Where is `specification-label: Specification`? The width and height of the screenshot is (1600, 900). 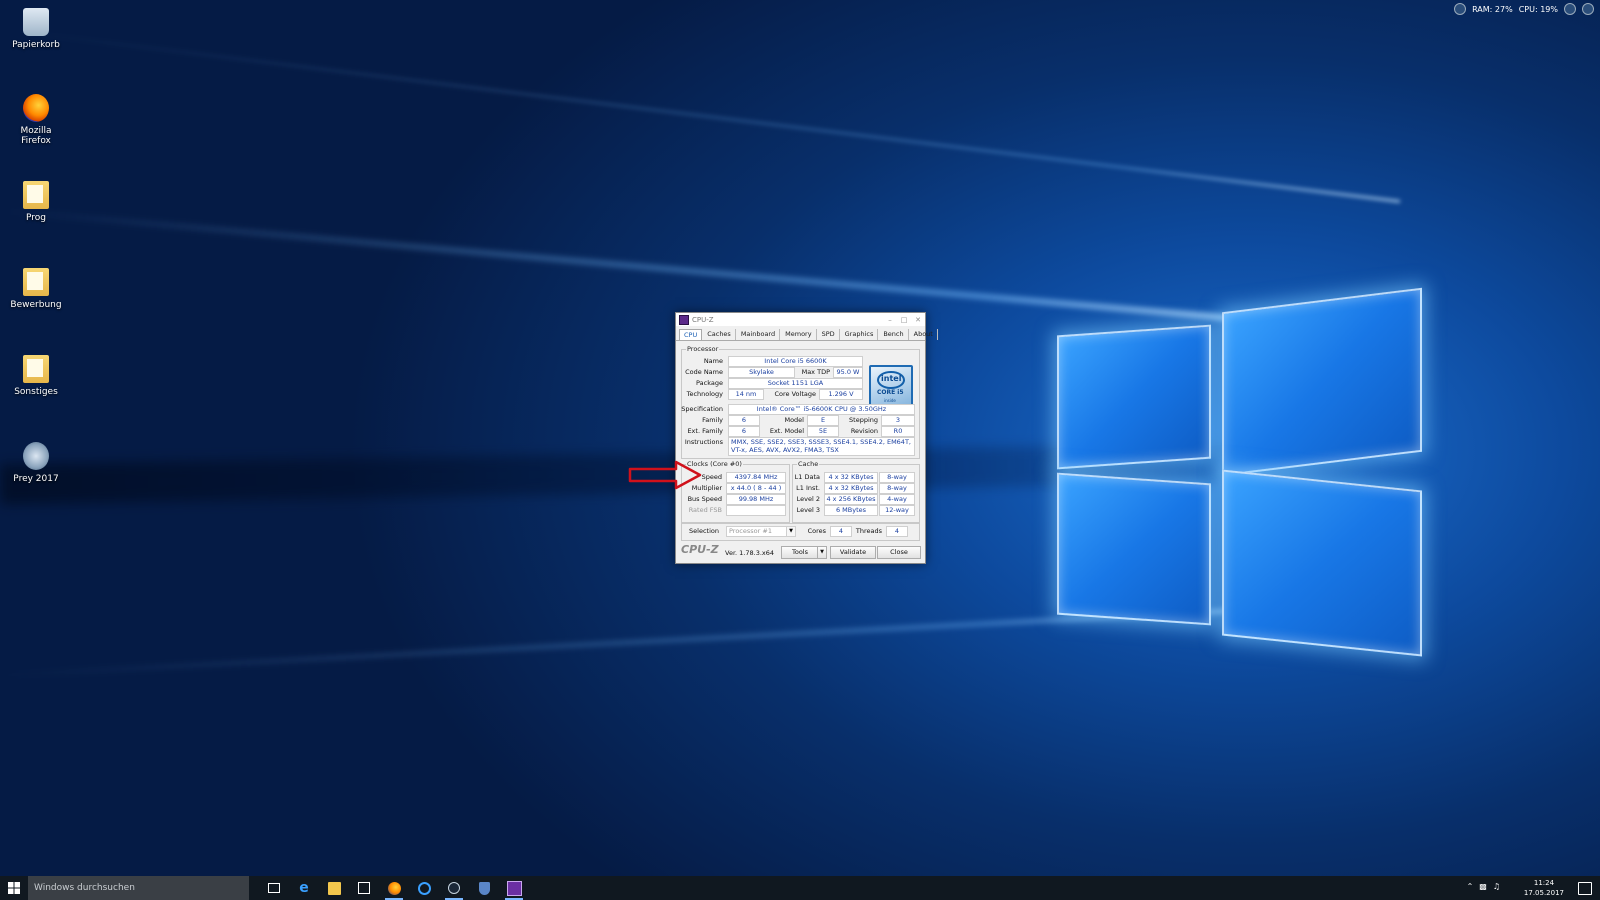 specification-label: Specification is located at coordinates (702, 409).